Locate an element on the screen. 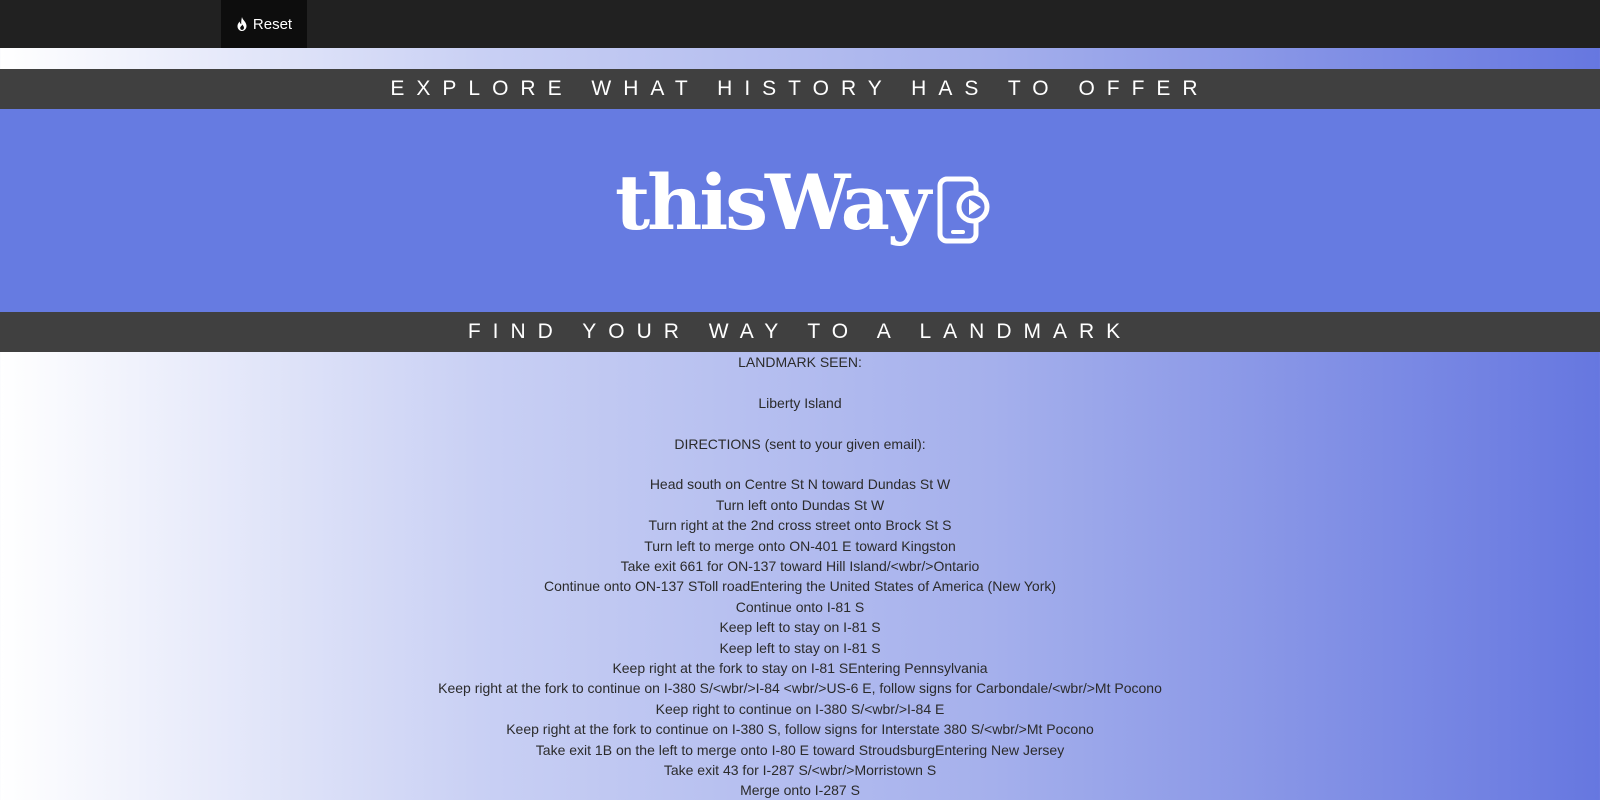 The image size is (1600, 800). reset-button: Reset is located at coordinates (264, 24).